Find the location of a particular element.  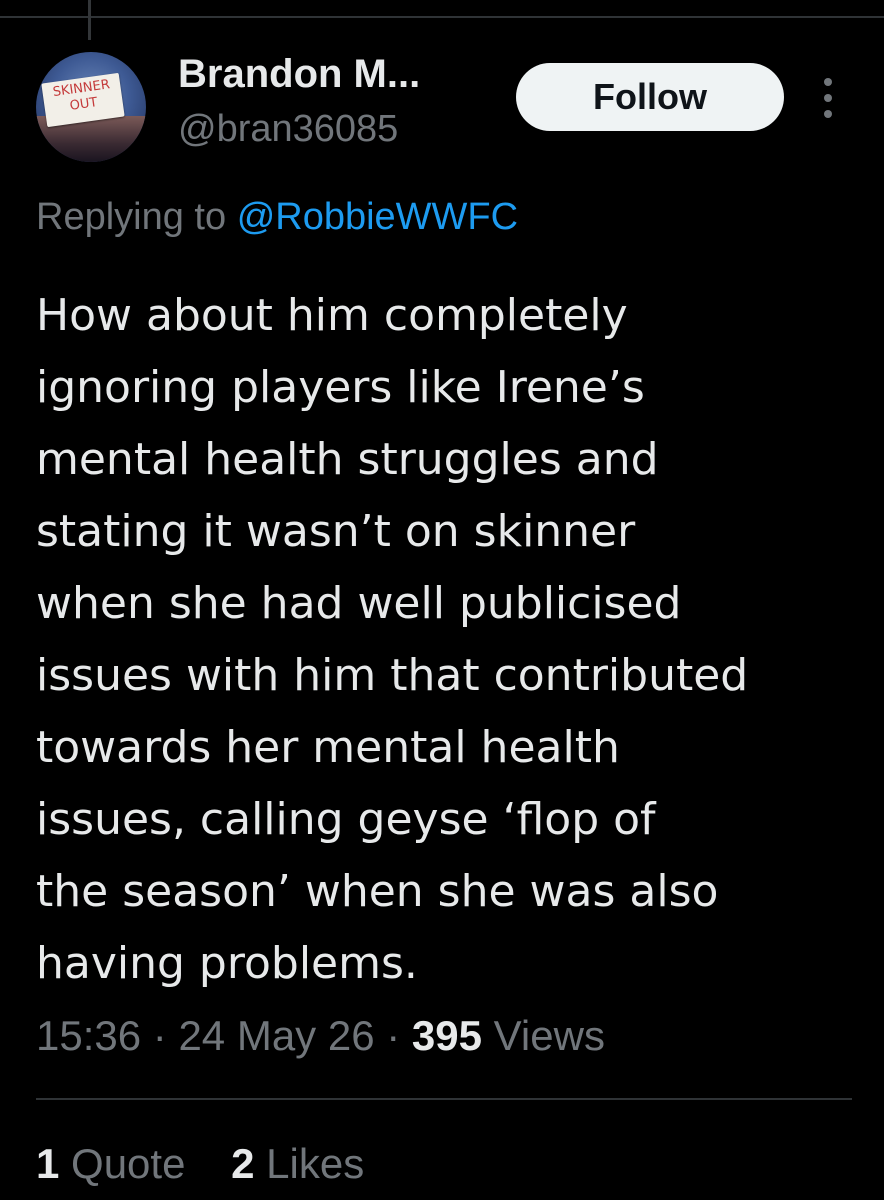

tweet-text-line: mental health struggles and is located at coordinates (347, 459).